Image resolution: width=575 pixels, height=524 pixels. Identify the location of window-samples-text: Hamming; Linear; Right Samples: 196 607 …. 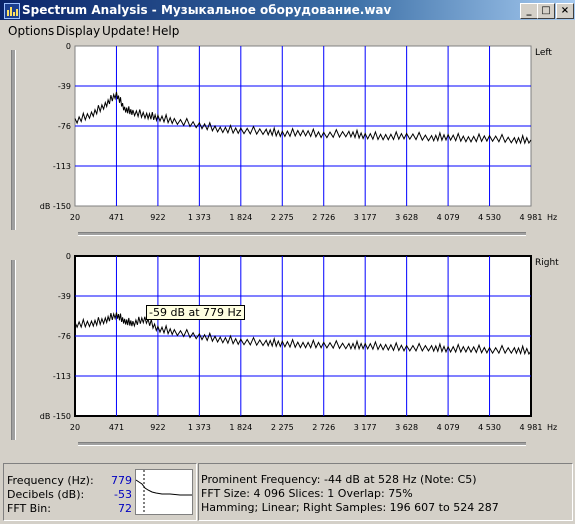
(350, 507).